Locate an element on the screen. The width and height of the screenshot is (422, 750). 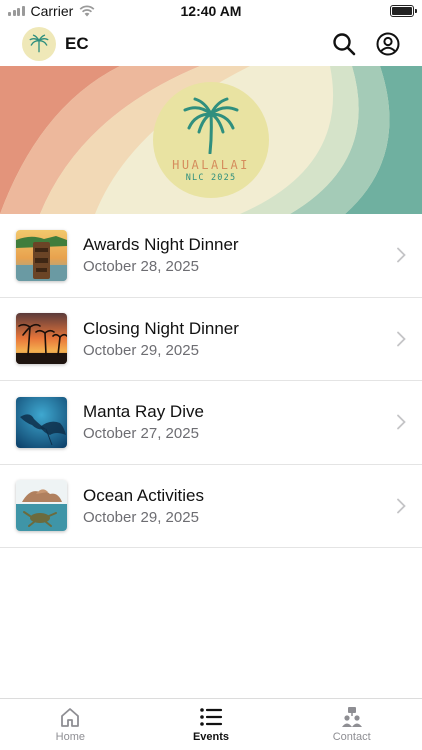
wifi-icon is located at coordinates (87, 11).